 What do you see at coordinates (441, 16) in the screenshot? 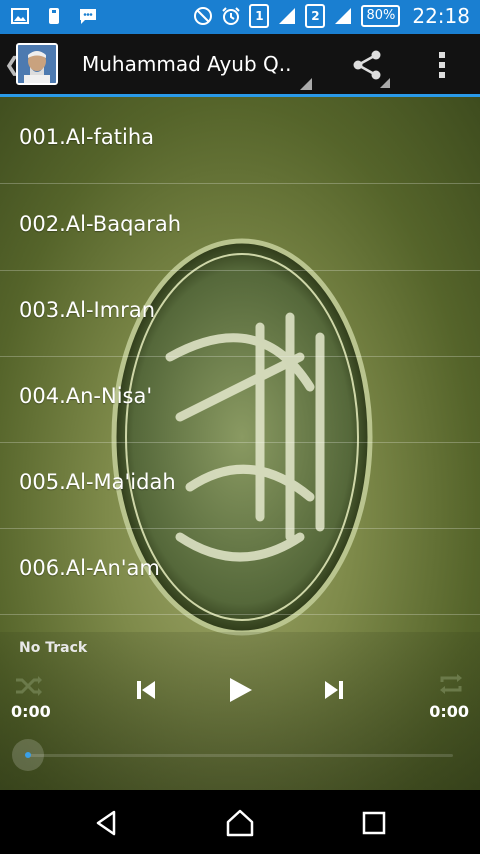
I see `status-clock: 22:18` at bounding box center [441, 16].